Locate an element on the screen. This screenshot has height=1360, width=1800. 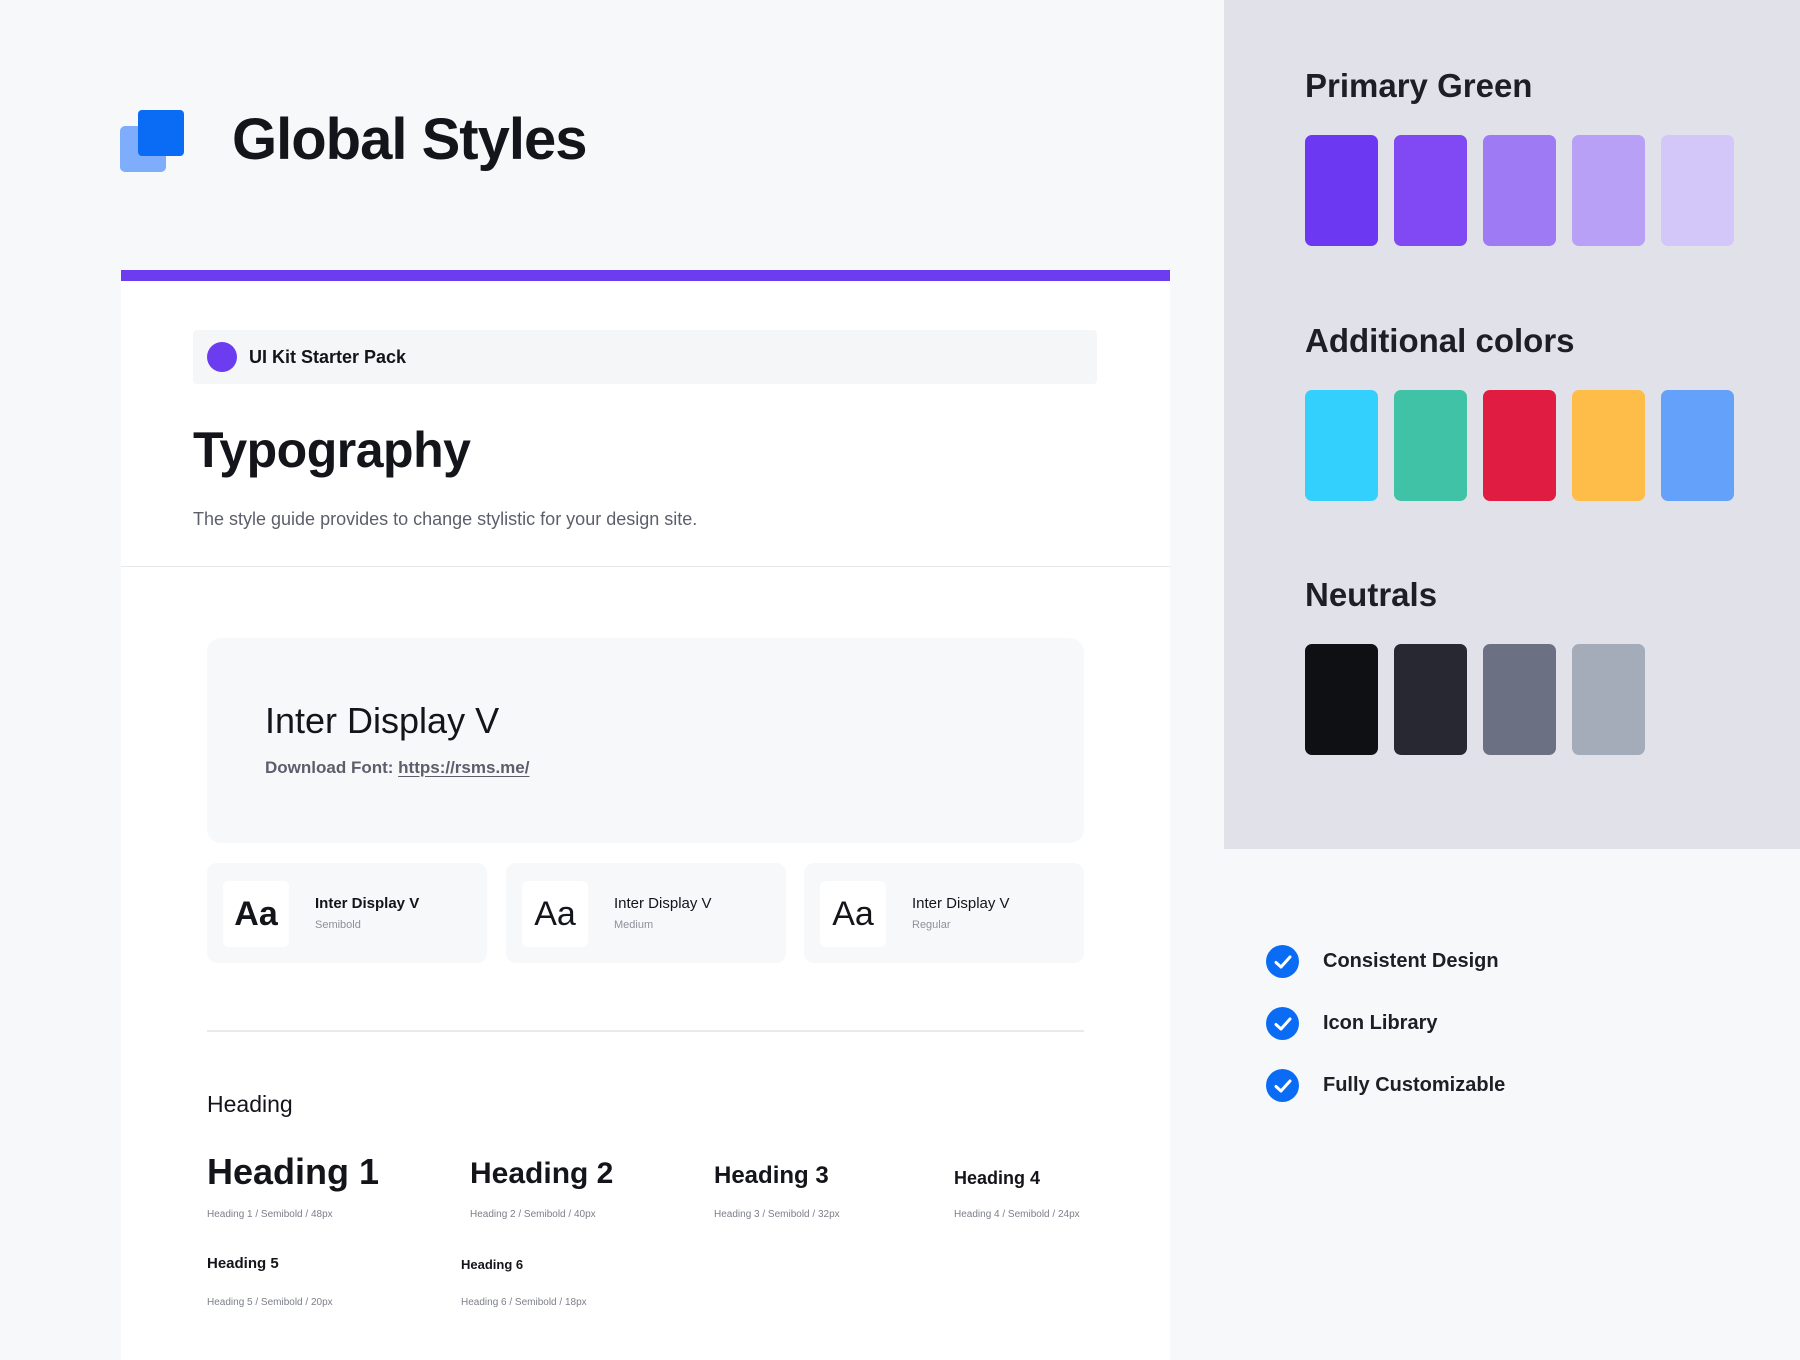
weight-label: Semibold is located at coordinates (338, 925).